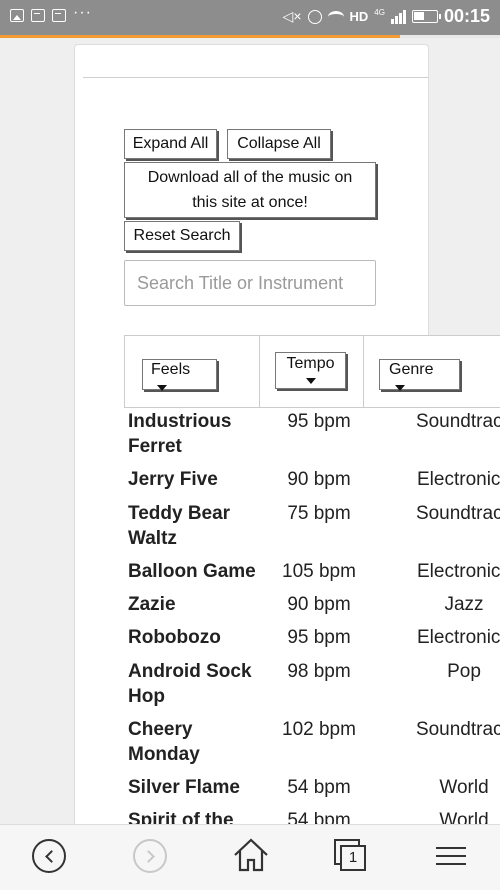 This screenshot has height=890, width=500. What do you see at coordinates (195, 434) in the screenshot?
I see `song-title: Industrious Ferret` at bounding box center [195, 434].